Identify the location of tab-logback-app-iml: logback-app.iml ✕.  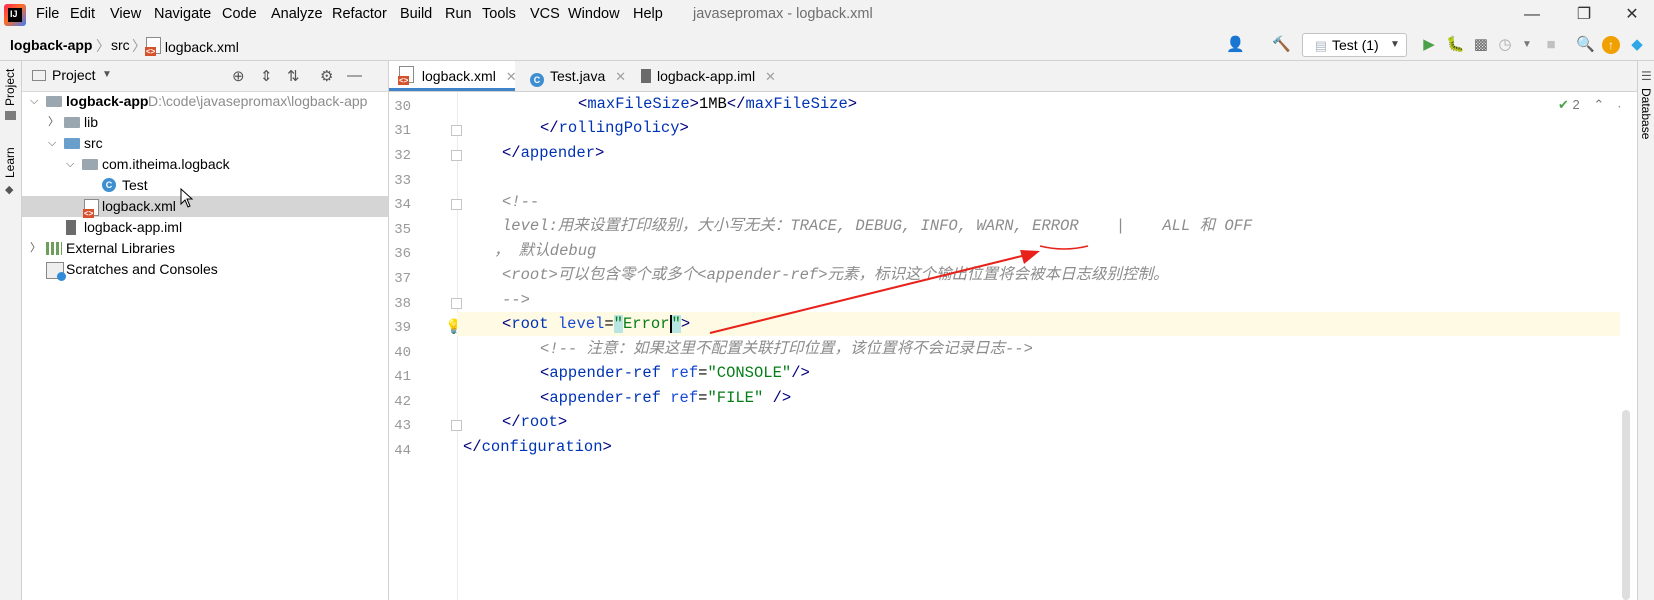
(708, 76).